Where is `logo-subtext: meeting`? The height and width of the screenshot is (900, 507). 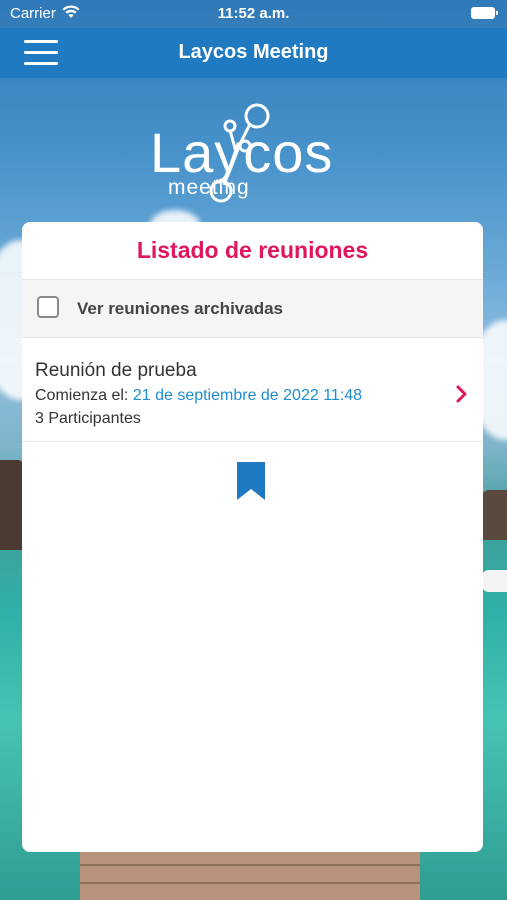 logo-subtext: meeting is located at coordinates (209, 187).